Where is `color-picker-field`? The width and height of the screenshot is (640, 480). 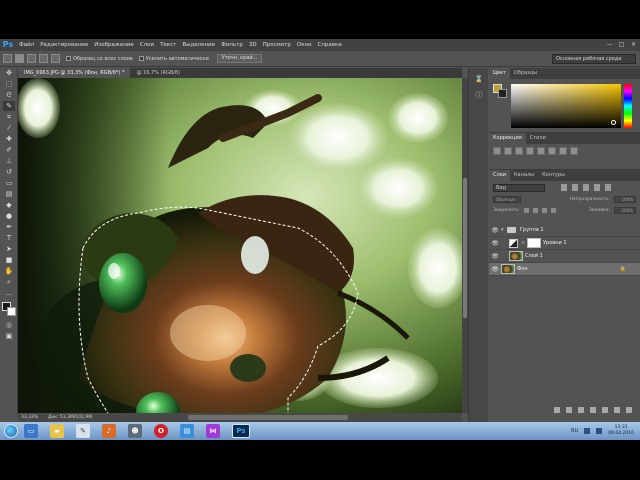 color-picker-field is located at coordinates (566, 106).